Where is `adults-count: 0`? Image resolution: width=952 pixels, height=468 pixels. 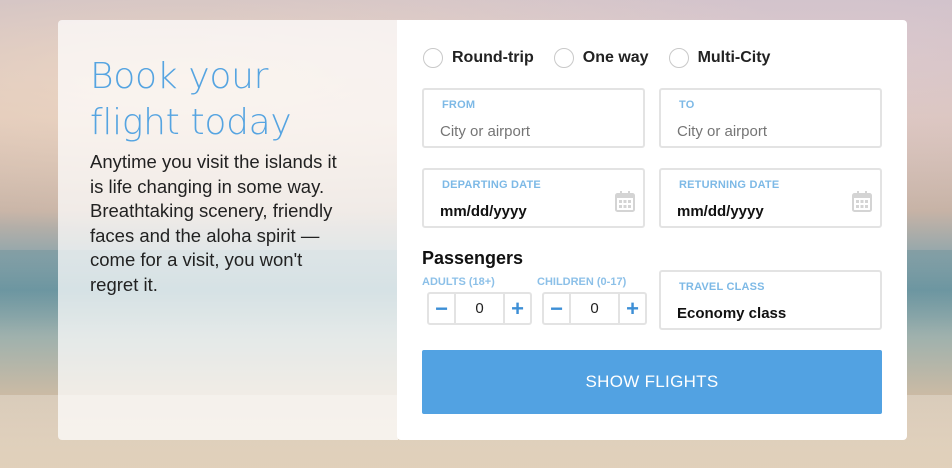 adults-count: 0 is located at coordinates (479, 308).